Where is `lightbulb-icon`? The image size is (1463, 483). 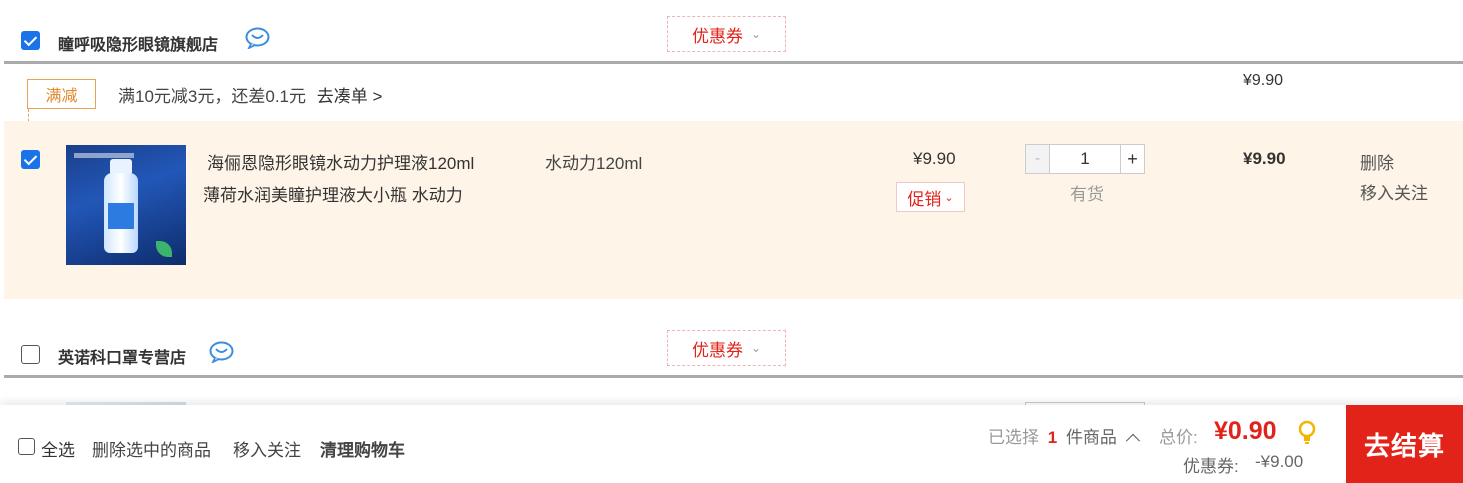
lightbulb-icon is located at coordinates (1307, 433).